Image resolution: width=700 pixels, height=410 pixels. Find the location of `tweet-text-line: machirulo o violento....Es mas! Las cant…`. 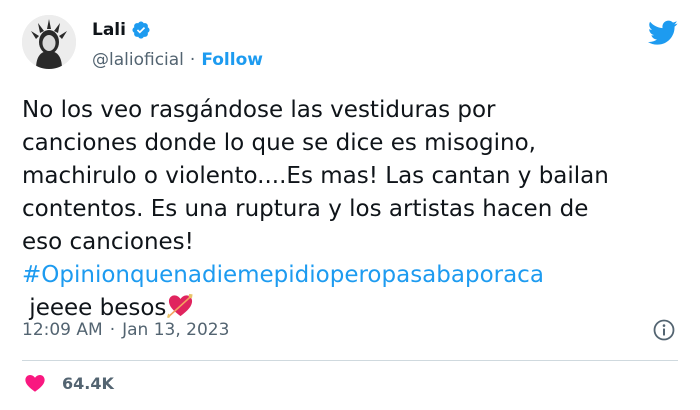

tweet-text-line: machirulo o violento....Es mas! Las cant… is located at coordinates (315, 176).